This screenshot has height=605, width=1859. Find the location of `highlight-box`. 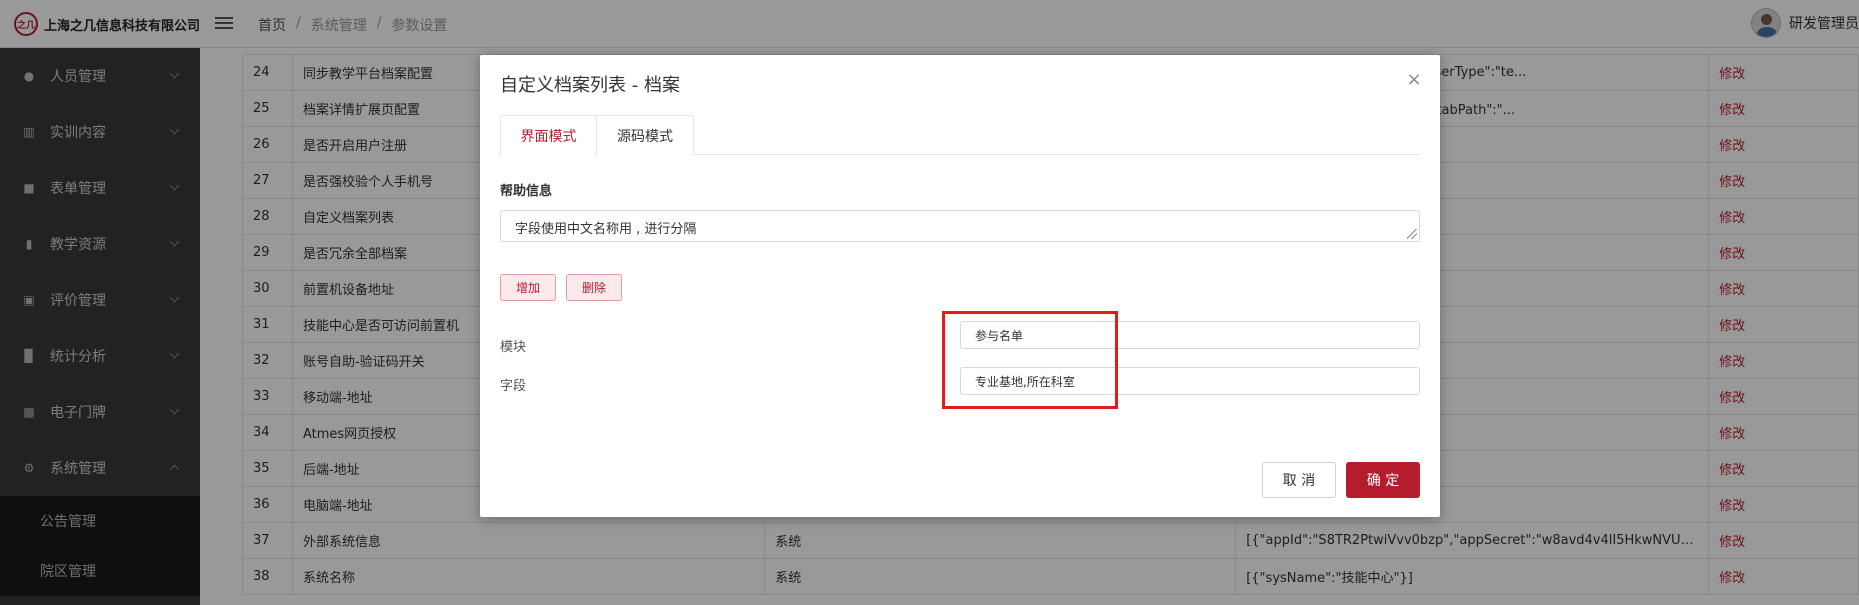

highlight-box is located at coordinates (1030, 360).